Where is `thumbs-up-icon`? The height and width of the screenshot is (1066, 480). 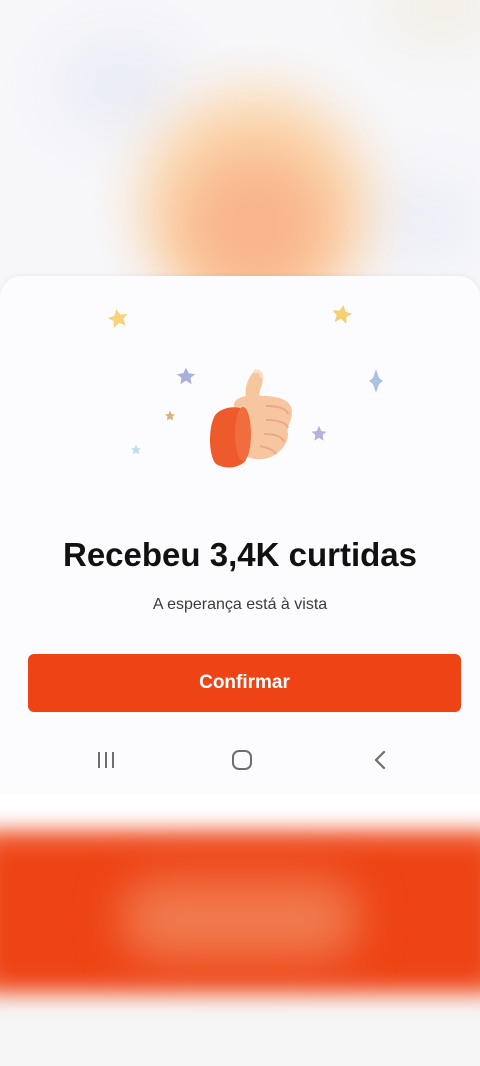
thumbs-up-icon is located at coordinates (251, 418).